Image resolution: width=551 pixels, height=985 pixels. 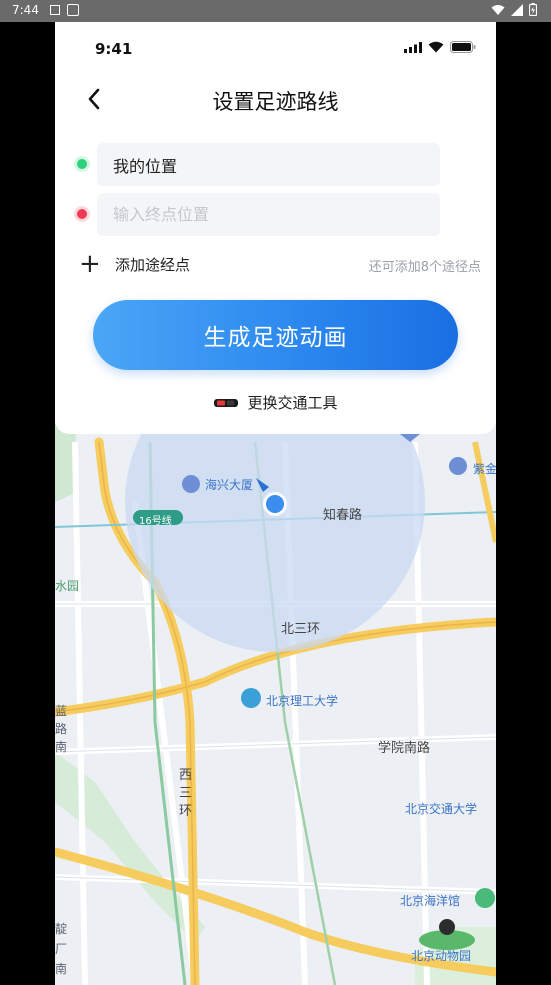 What do you see at coordinates (55, 10) in the screenshot?
I see `notification-icon` at bounding box center [55, 10].